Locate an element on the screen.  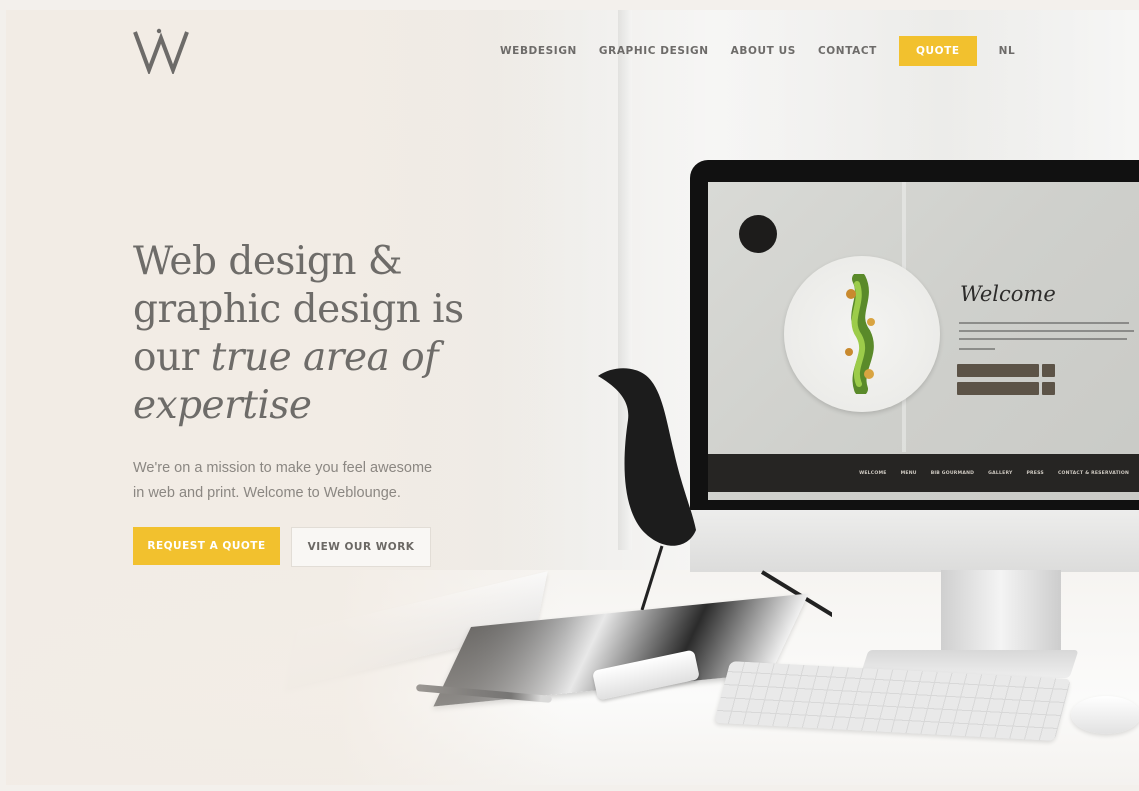
headline-line-4: expertise is located at coordinates (323, 406).